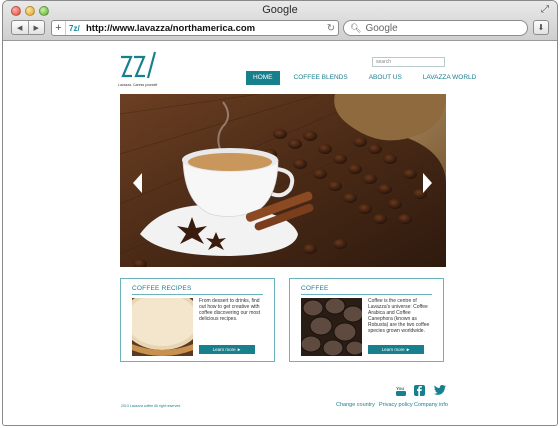  I want to click on site-favicon-icon: 7z/, so click(74, 28).